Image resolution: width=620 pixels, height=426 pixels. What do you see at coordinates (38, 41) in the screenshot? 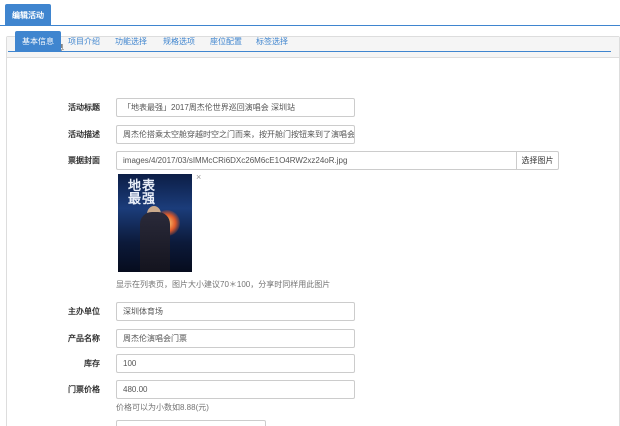
I see `tab-basic-info: 基本信息` at bounding box center [38, 41].